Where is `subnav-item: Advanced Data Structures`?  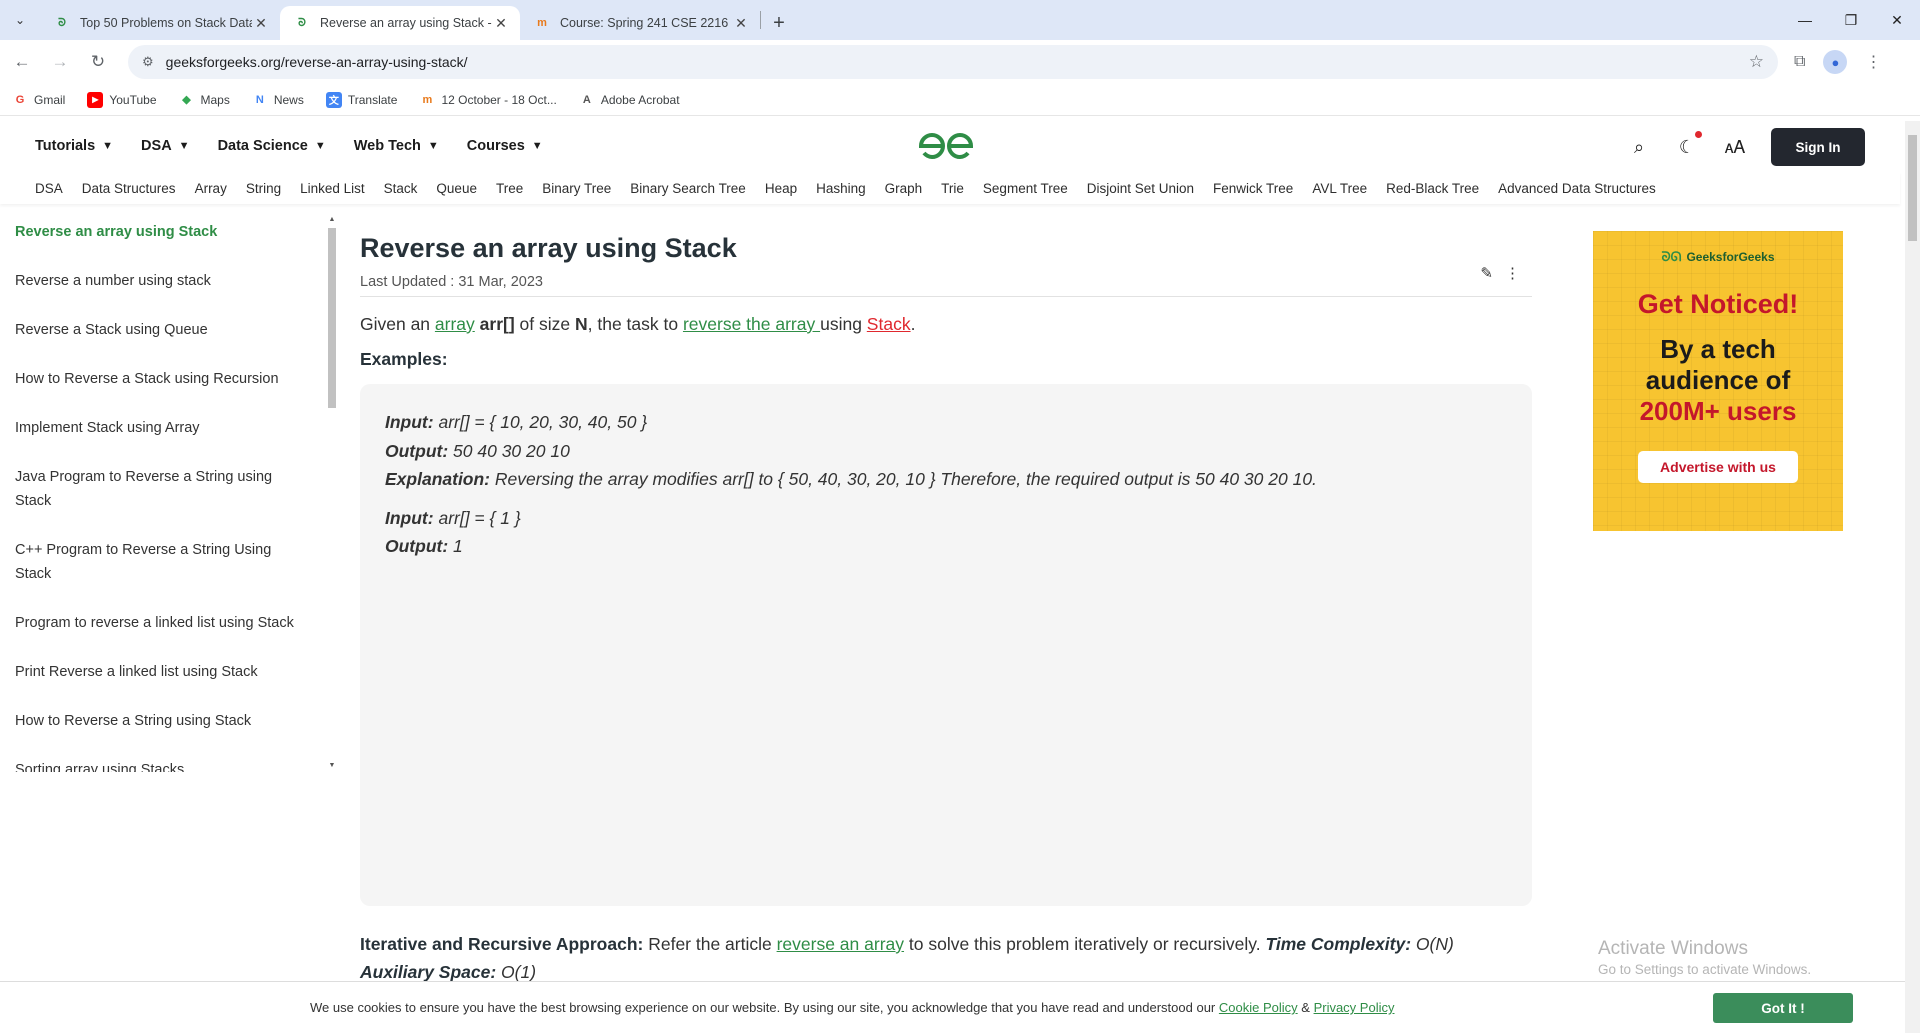 subnav-item: Advanced Data Structures is located at coordinates (1577, 188).